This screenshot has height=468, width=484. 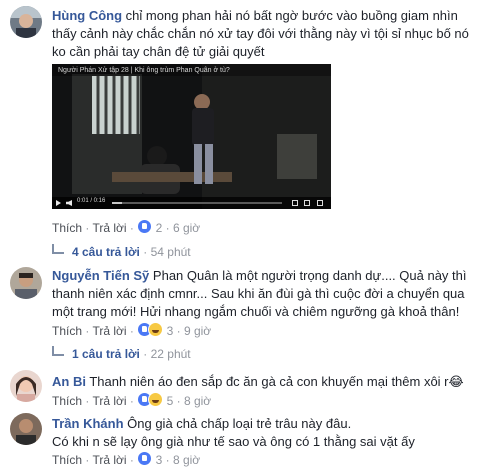 I want to click on author-name: Trần Khánh, so click(x=88, y=423).